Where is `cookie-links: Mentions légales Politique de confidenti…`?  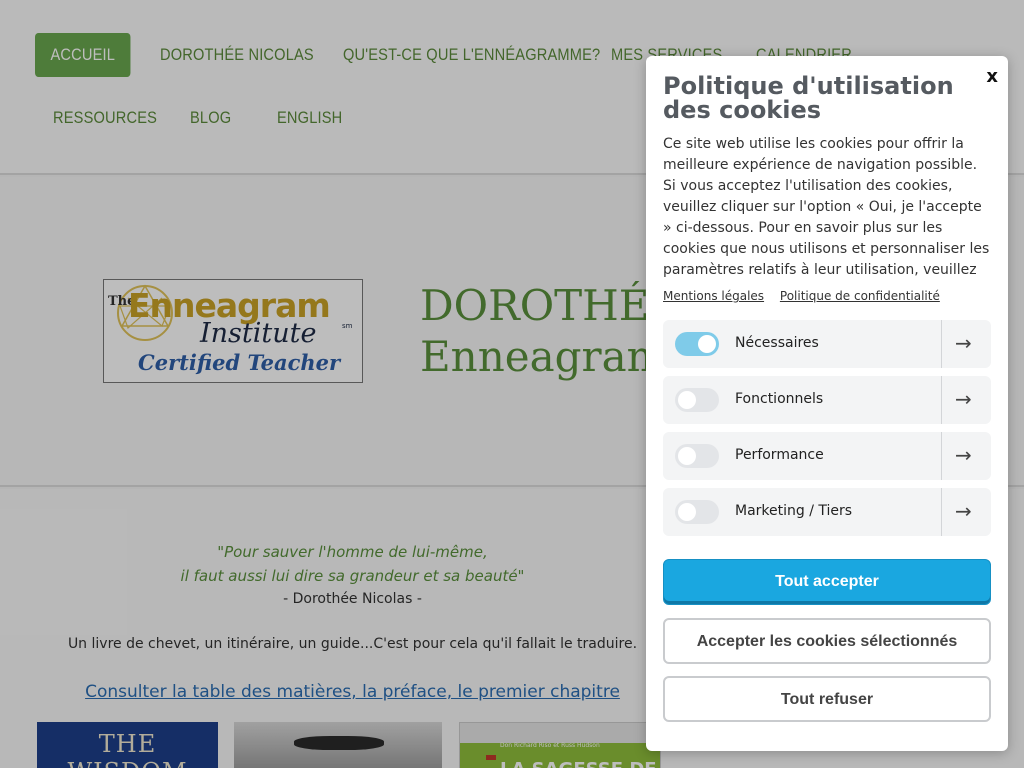 cookie-links: Mentions légales Politique de confidenti… is located at coordinates (807, 296).